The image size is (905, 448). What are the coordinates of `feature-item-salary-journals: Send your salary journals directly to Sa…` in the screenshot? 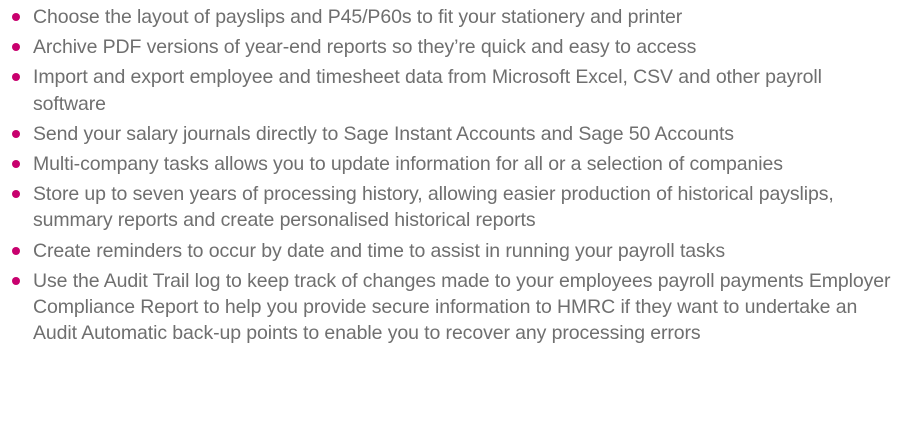 It's located at (454, 134).